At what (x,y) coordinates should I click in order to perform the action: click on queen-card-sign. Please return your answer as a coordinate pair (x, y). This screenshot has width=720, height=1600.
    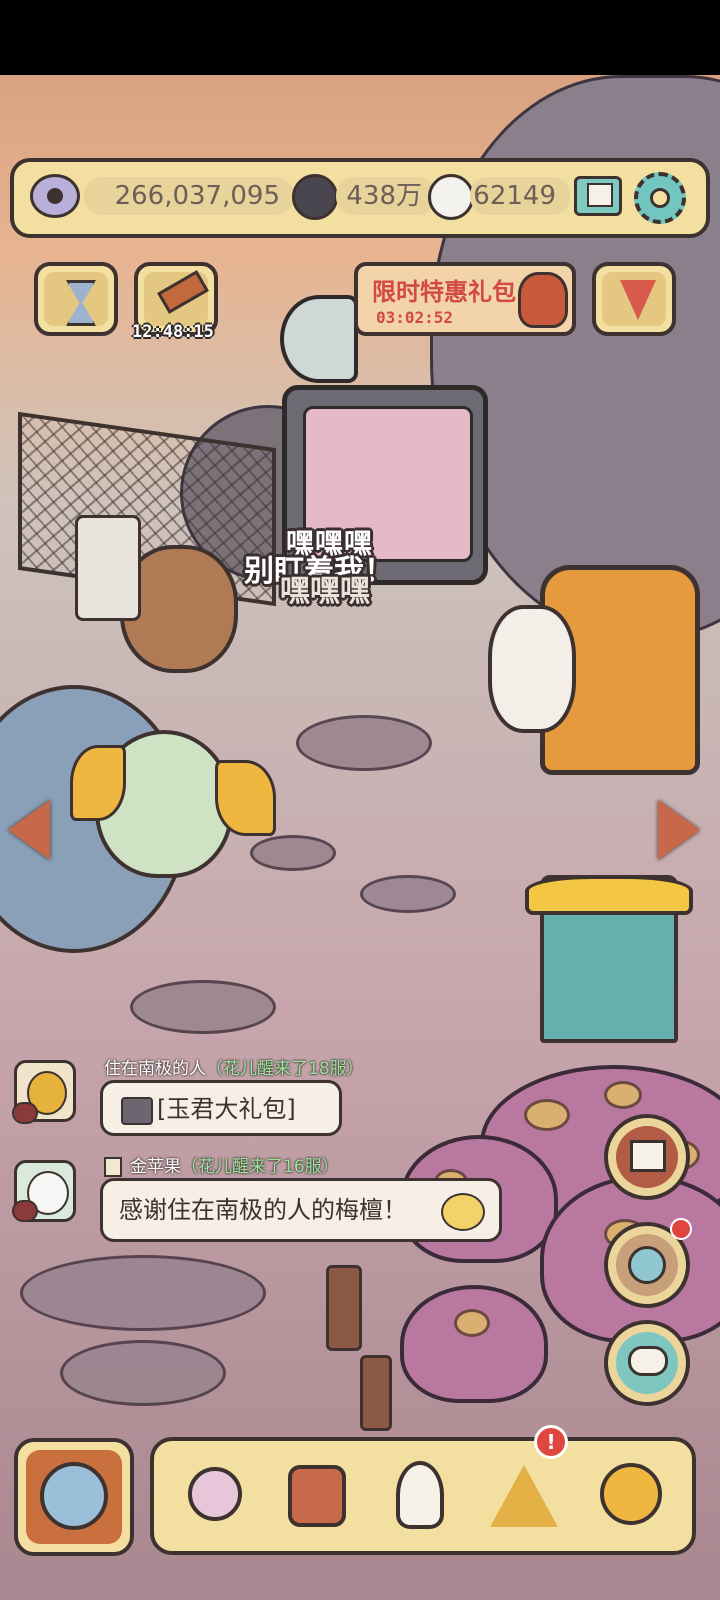
    Looking at the image, I should click on (108, 568).